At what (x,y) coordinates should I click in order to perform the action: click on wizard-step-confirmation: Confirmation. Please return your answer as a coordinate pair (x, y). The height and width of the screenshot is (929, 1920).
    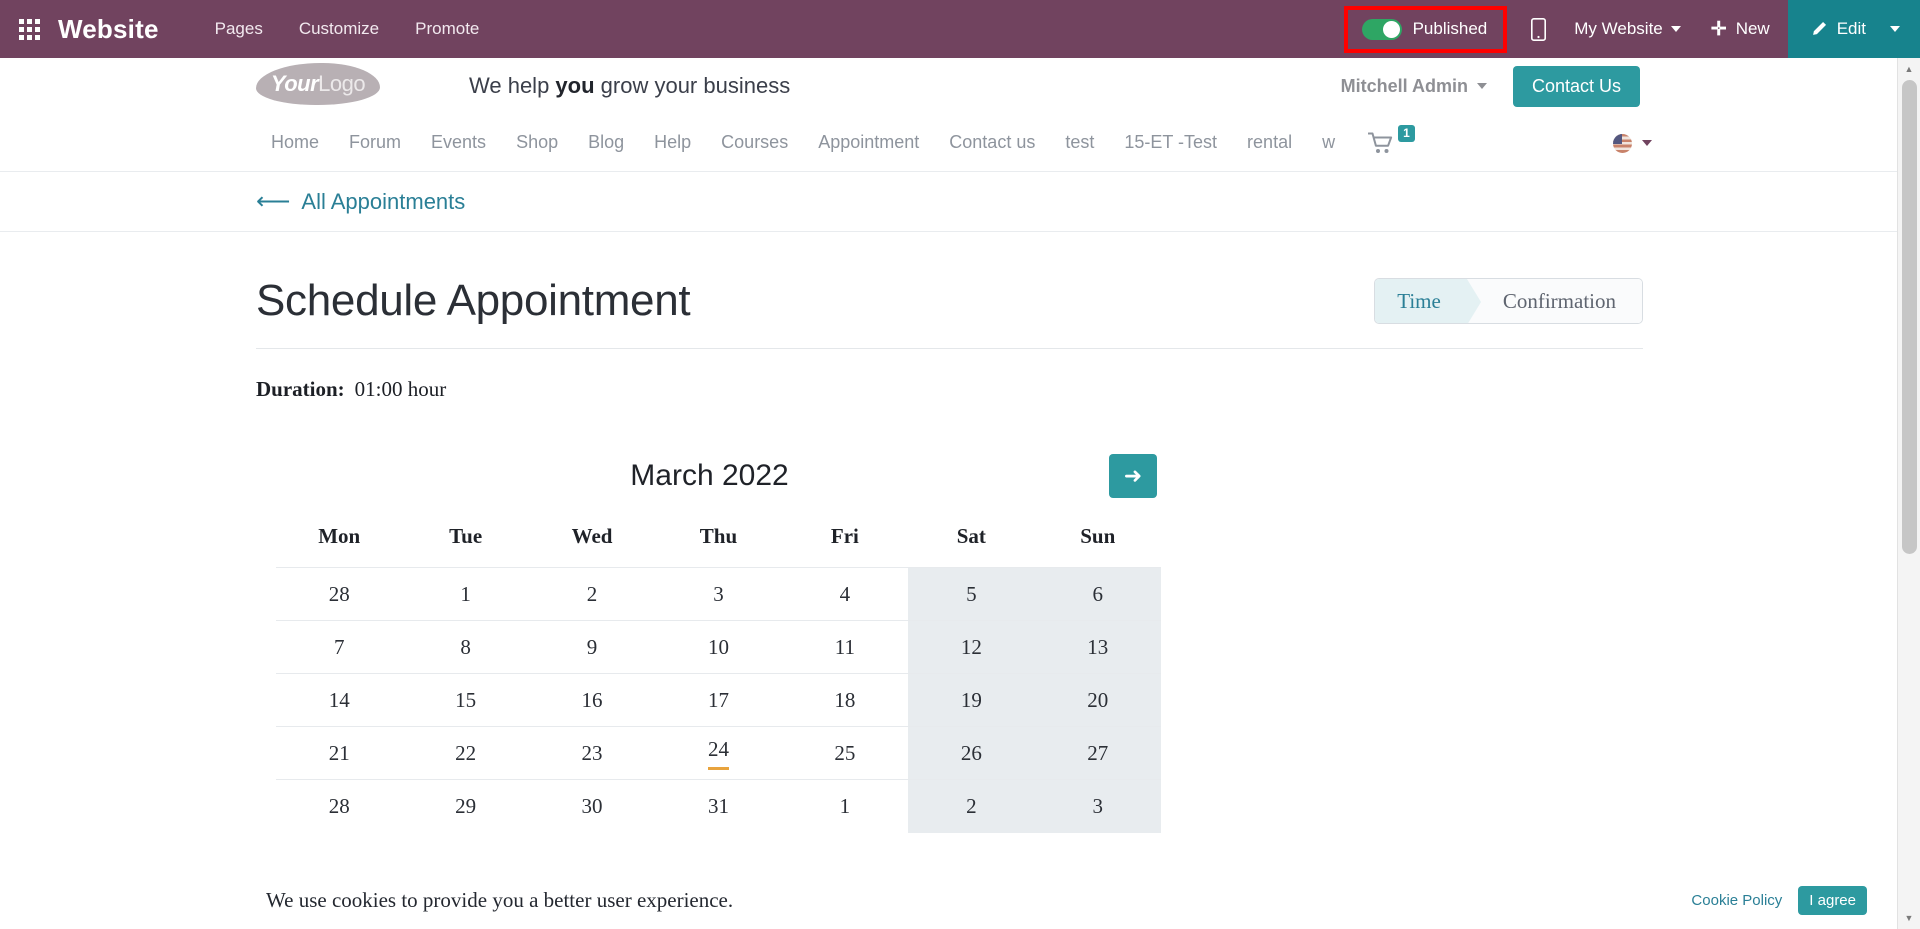
    Looking at the image, I should click on (1554, 301).